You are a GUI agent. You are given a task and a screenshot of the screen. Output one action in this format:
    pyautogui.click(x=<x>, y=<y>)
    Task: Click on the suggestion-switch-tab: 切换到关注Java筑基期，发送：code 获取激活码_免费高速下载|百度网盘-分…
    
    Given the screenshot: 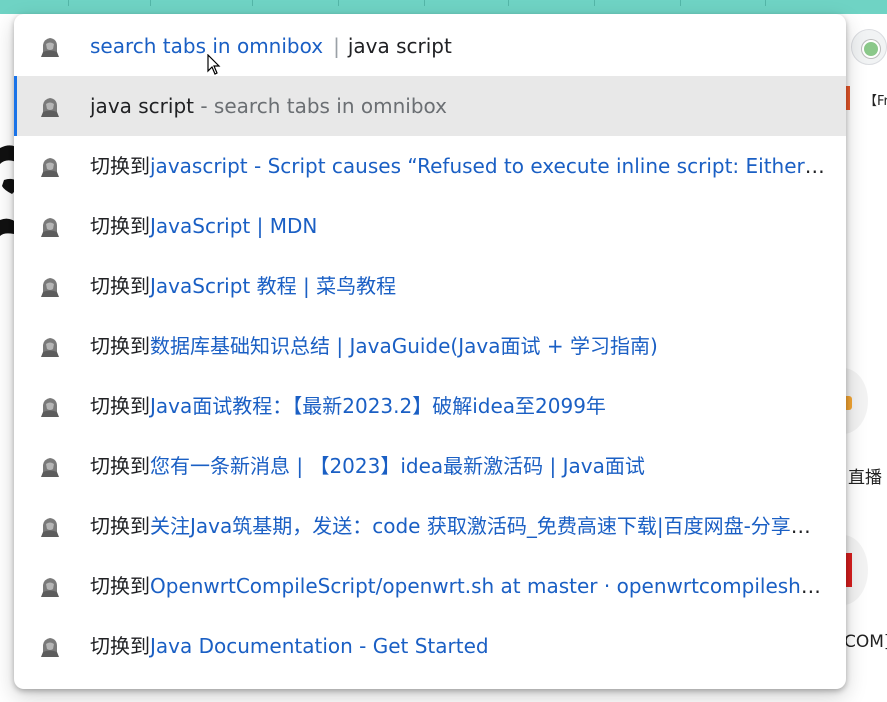 What is the action you would take?
    pyautogui.click(x=430, y=526)
    